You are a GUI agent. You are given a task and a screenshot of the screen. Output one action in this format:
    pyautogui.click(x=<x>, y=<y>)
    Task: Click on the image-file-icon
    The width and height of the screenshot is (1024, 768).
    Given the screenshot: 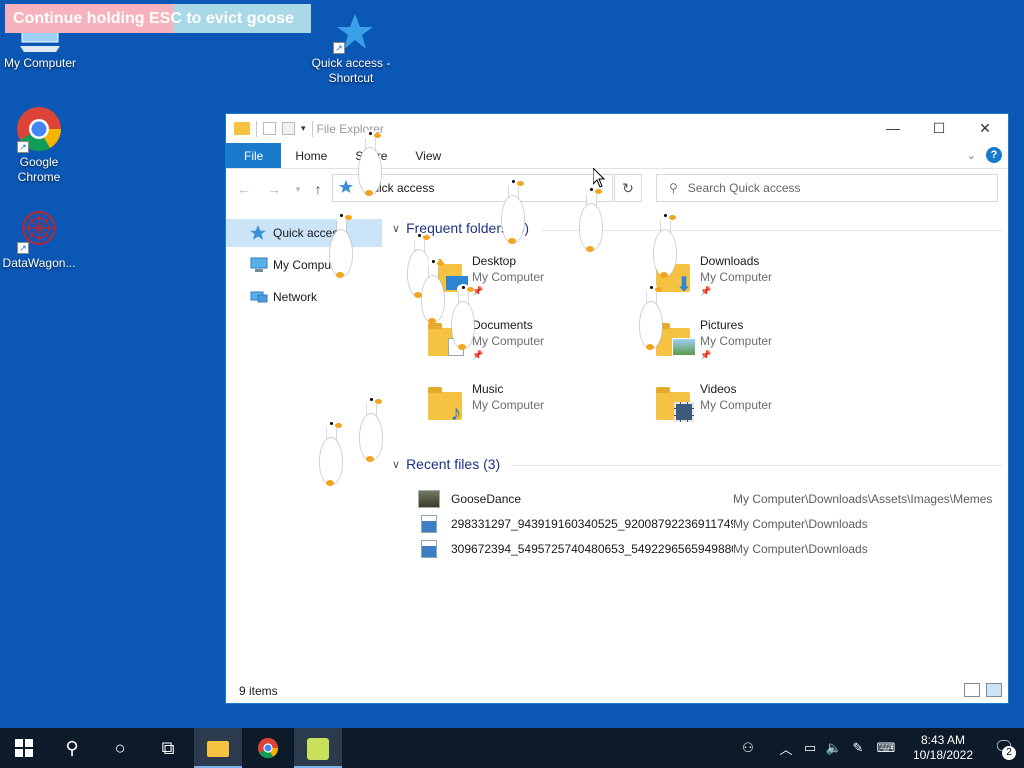 What is the action you would take?
    pyautogui.click(x=429, y=523)
    